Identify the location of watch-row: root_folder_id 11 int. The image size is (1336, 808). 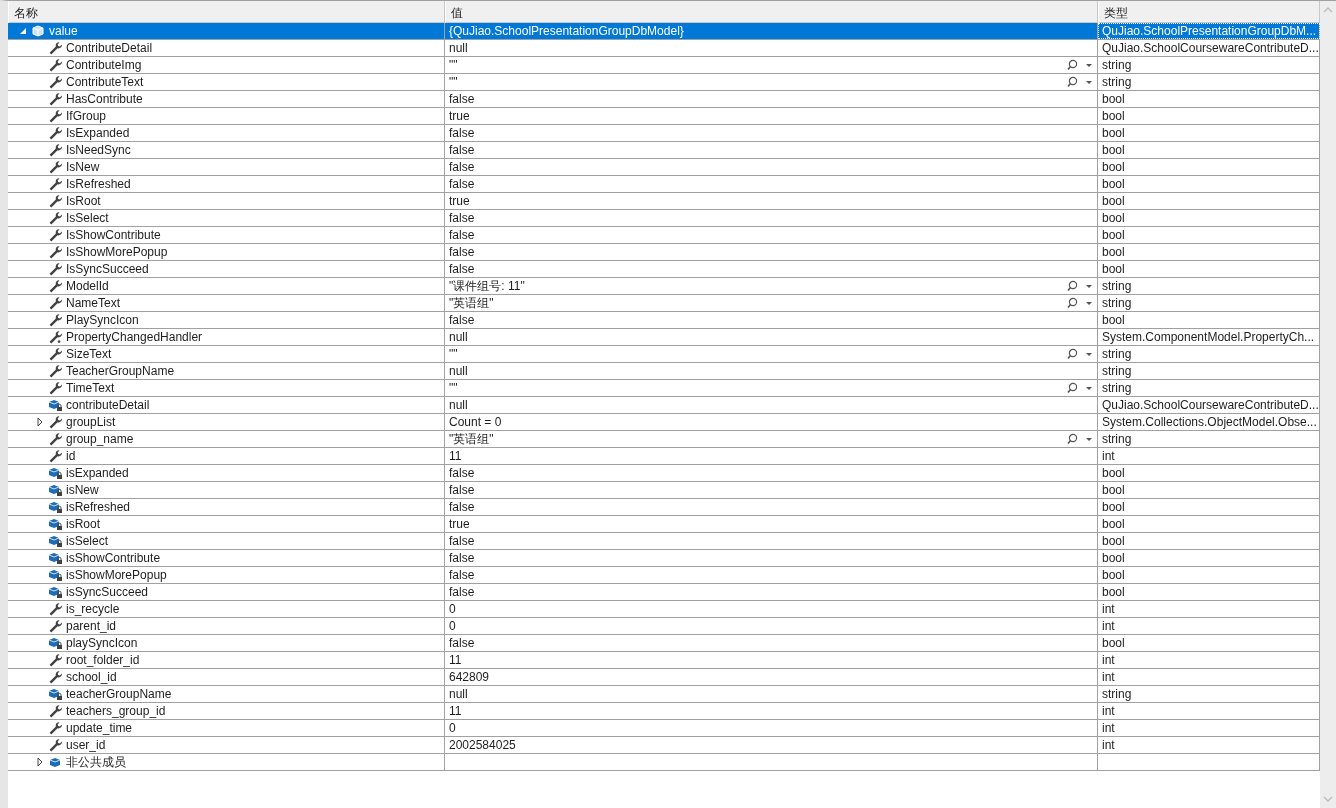
(664, 660).